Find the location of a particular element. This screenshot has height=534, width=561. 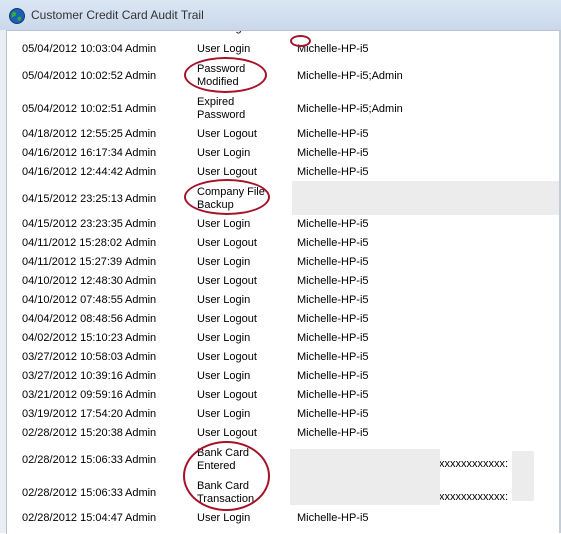

row-date: 03/27/2012 10:39:16 is located at coordinates (72, 376).